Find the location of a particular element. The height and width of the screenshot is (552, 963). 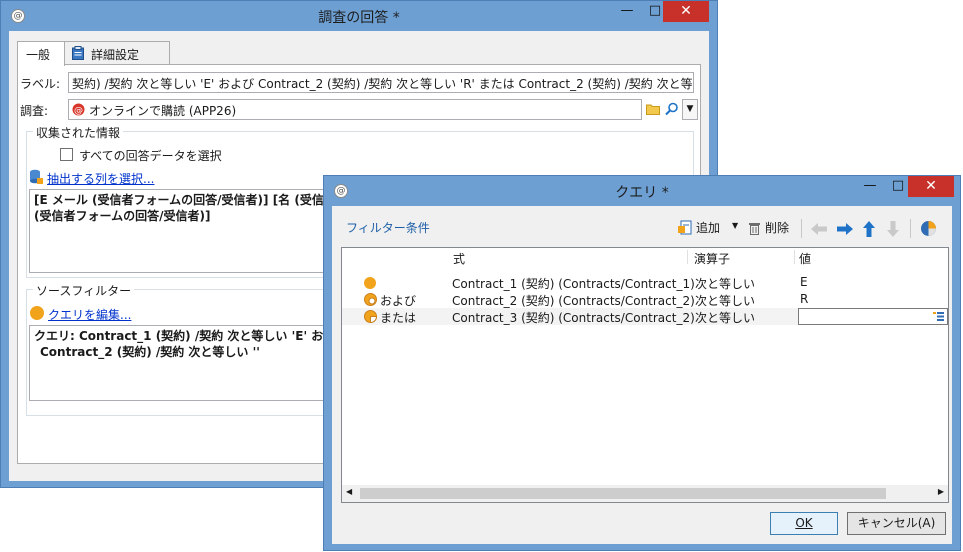

arrow-down-icon is located at coordinates (893, 229).